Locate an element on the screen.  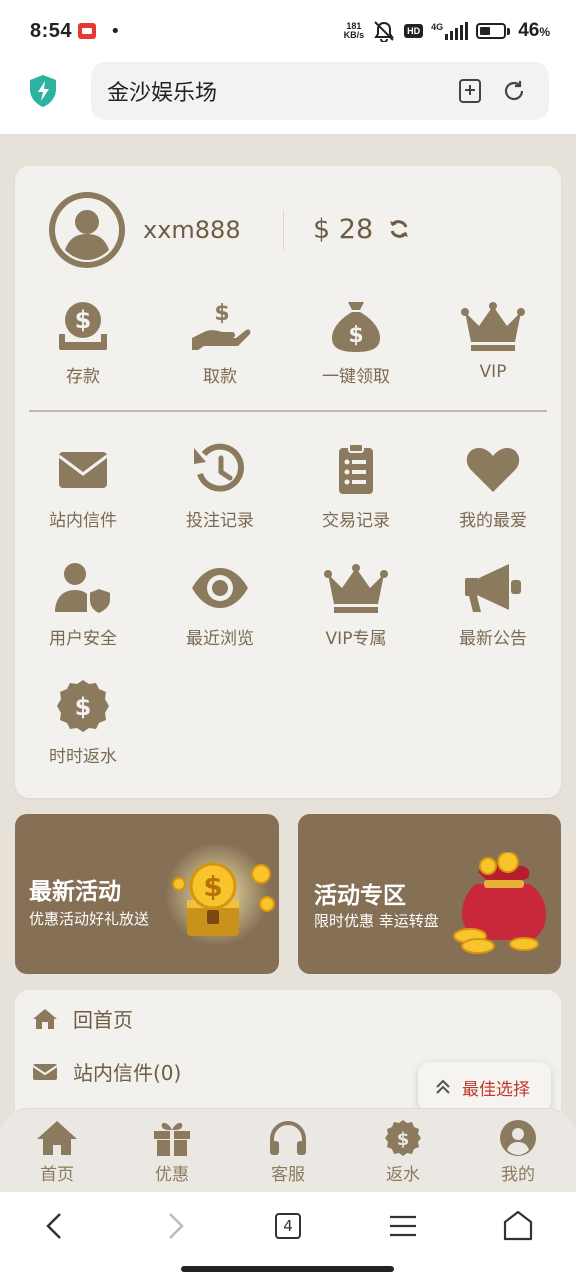
withdraw-button: $ 取款 is located at coordinates (220, 342).